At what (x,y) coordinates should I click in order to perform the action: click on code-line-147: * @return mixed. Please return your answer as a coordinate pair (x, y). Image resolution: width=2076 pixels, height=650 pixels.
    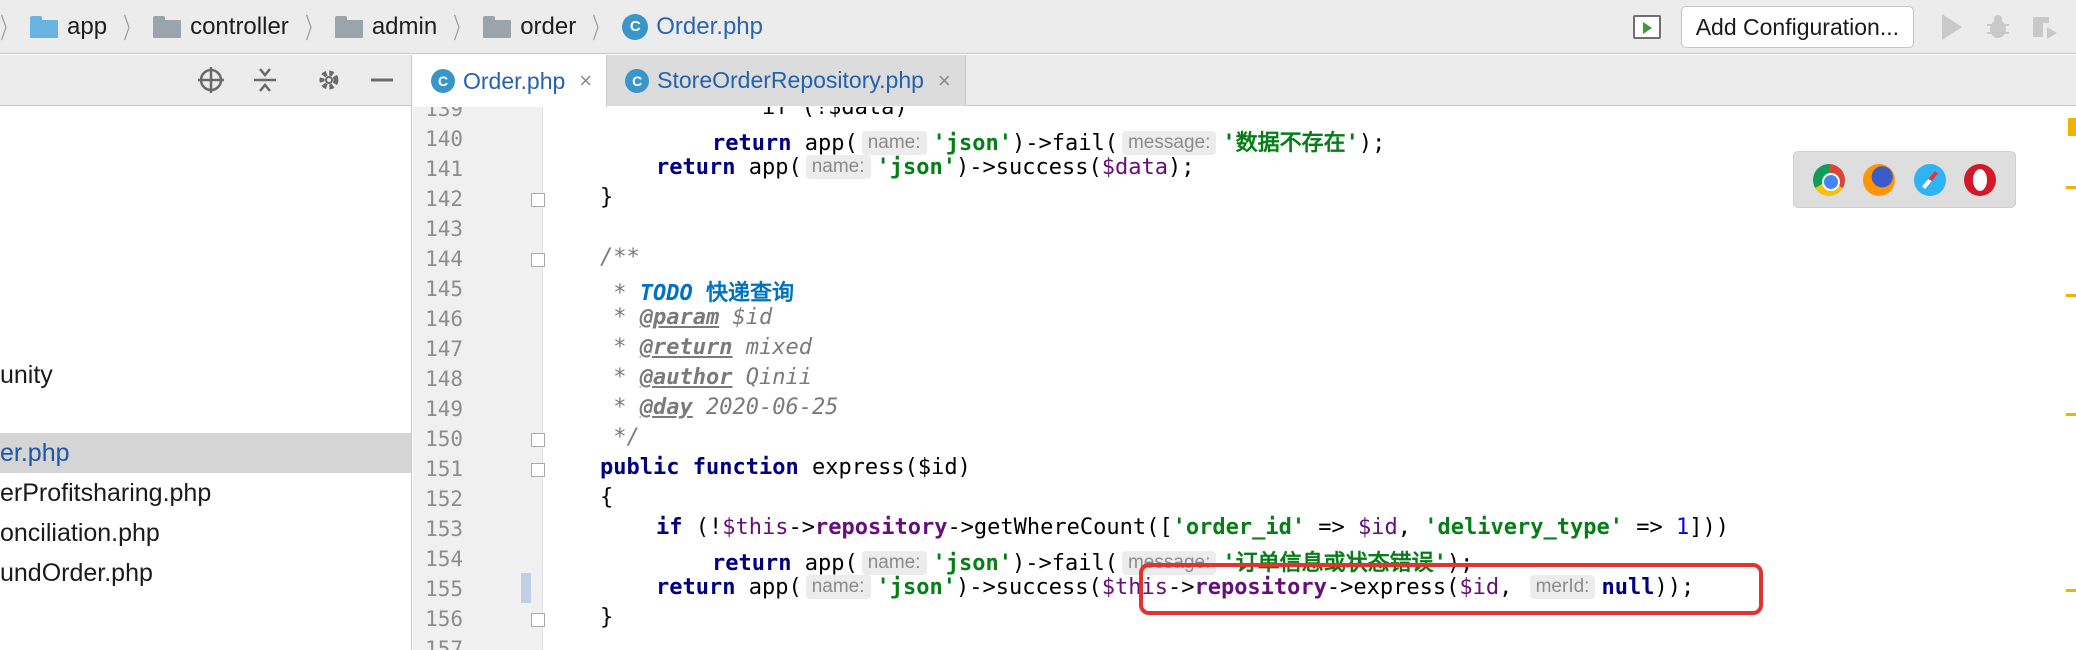
    Looking at the image, I should click on (706, 347).